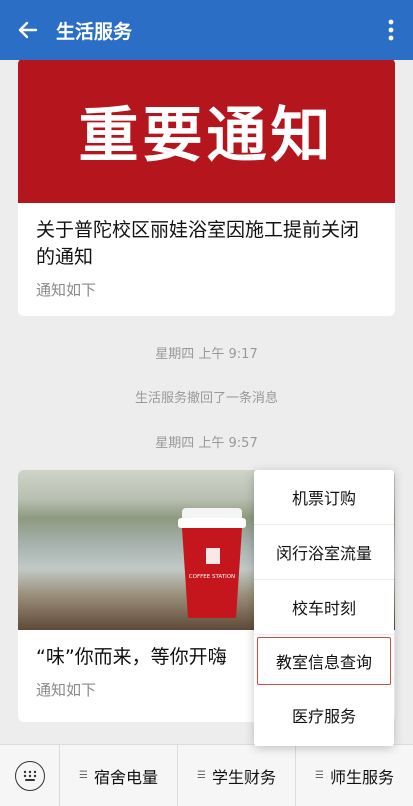 The width and height of the screenshot is (413, 806). I want to click on more-button, so click(391, 30).